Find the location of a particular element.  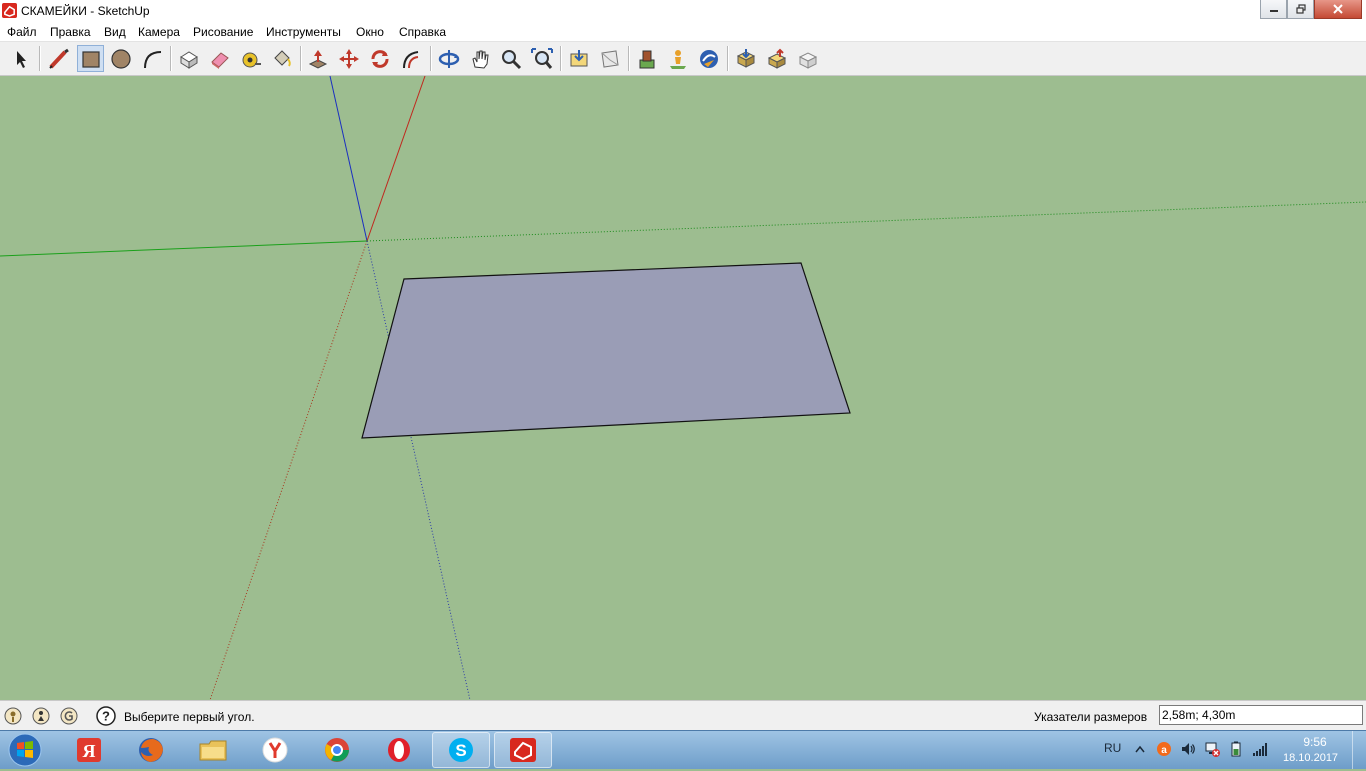

eraser-tool is located at coordinates (219, 58).